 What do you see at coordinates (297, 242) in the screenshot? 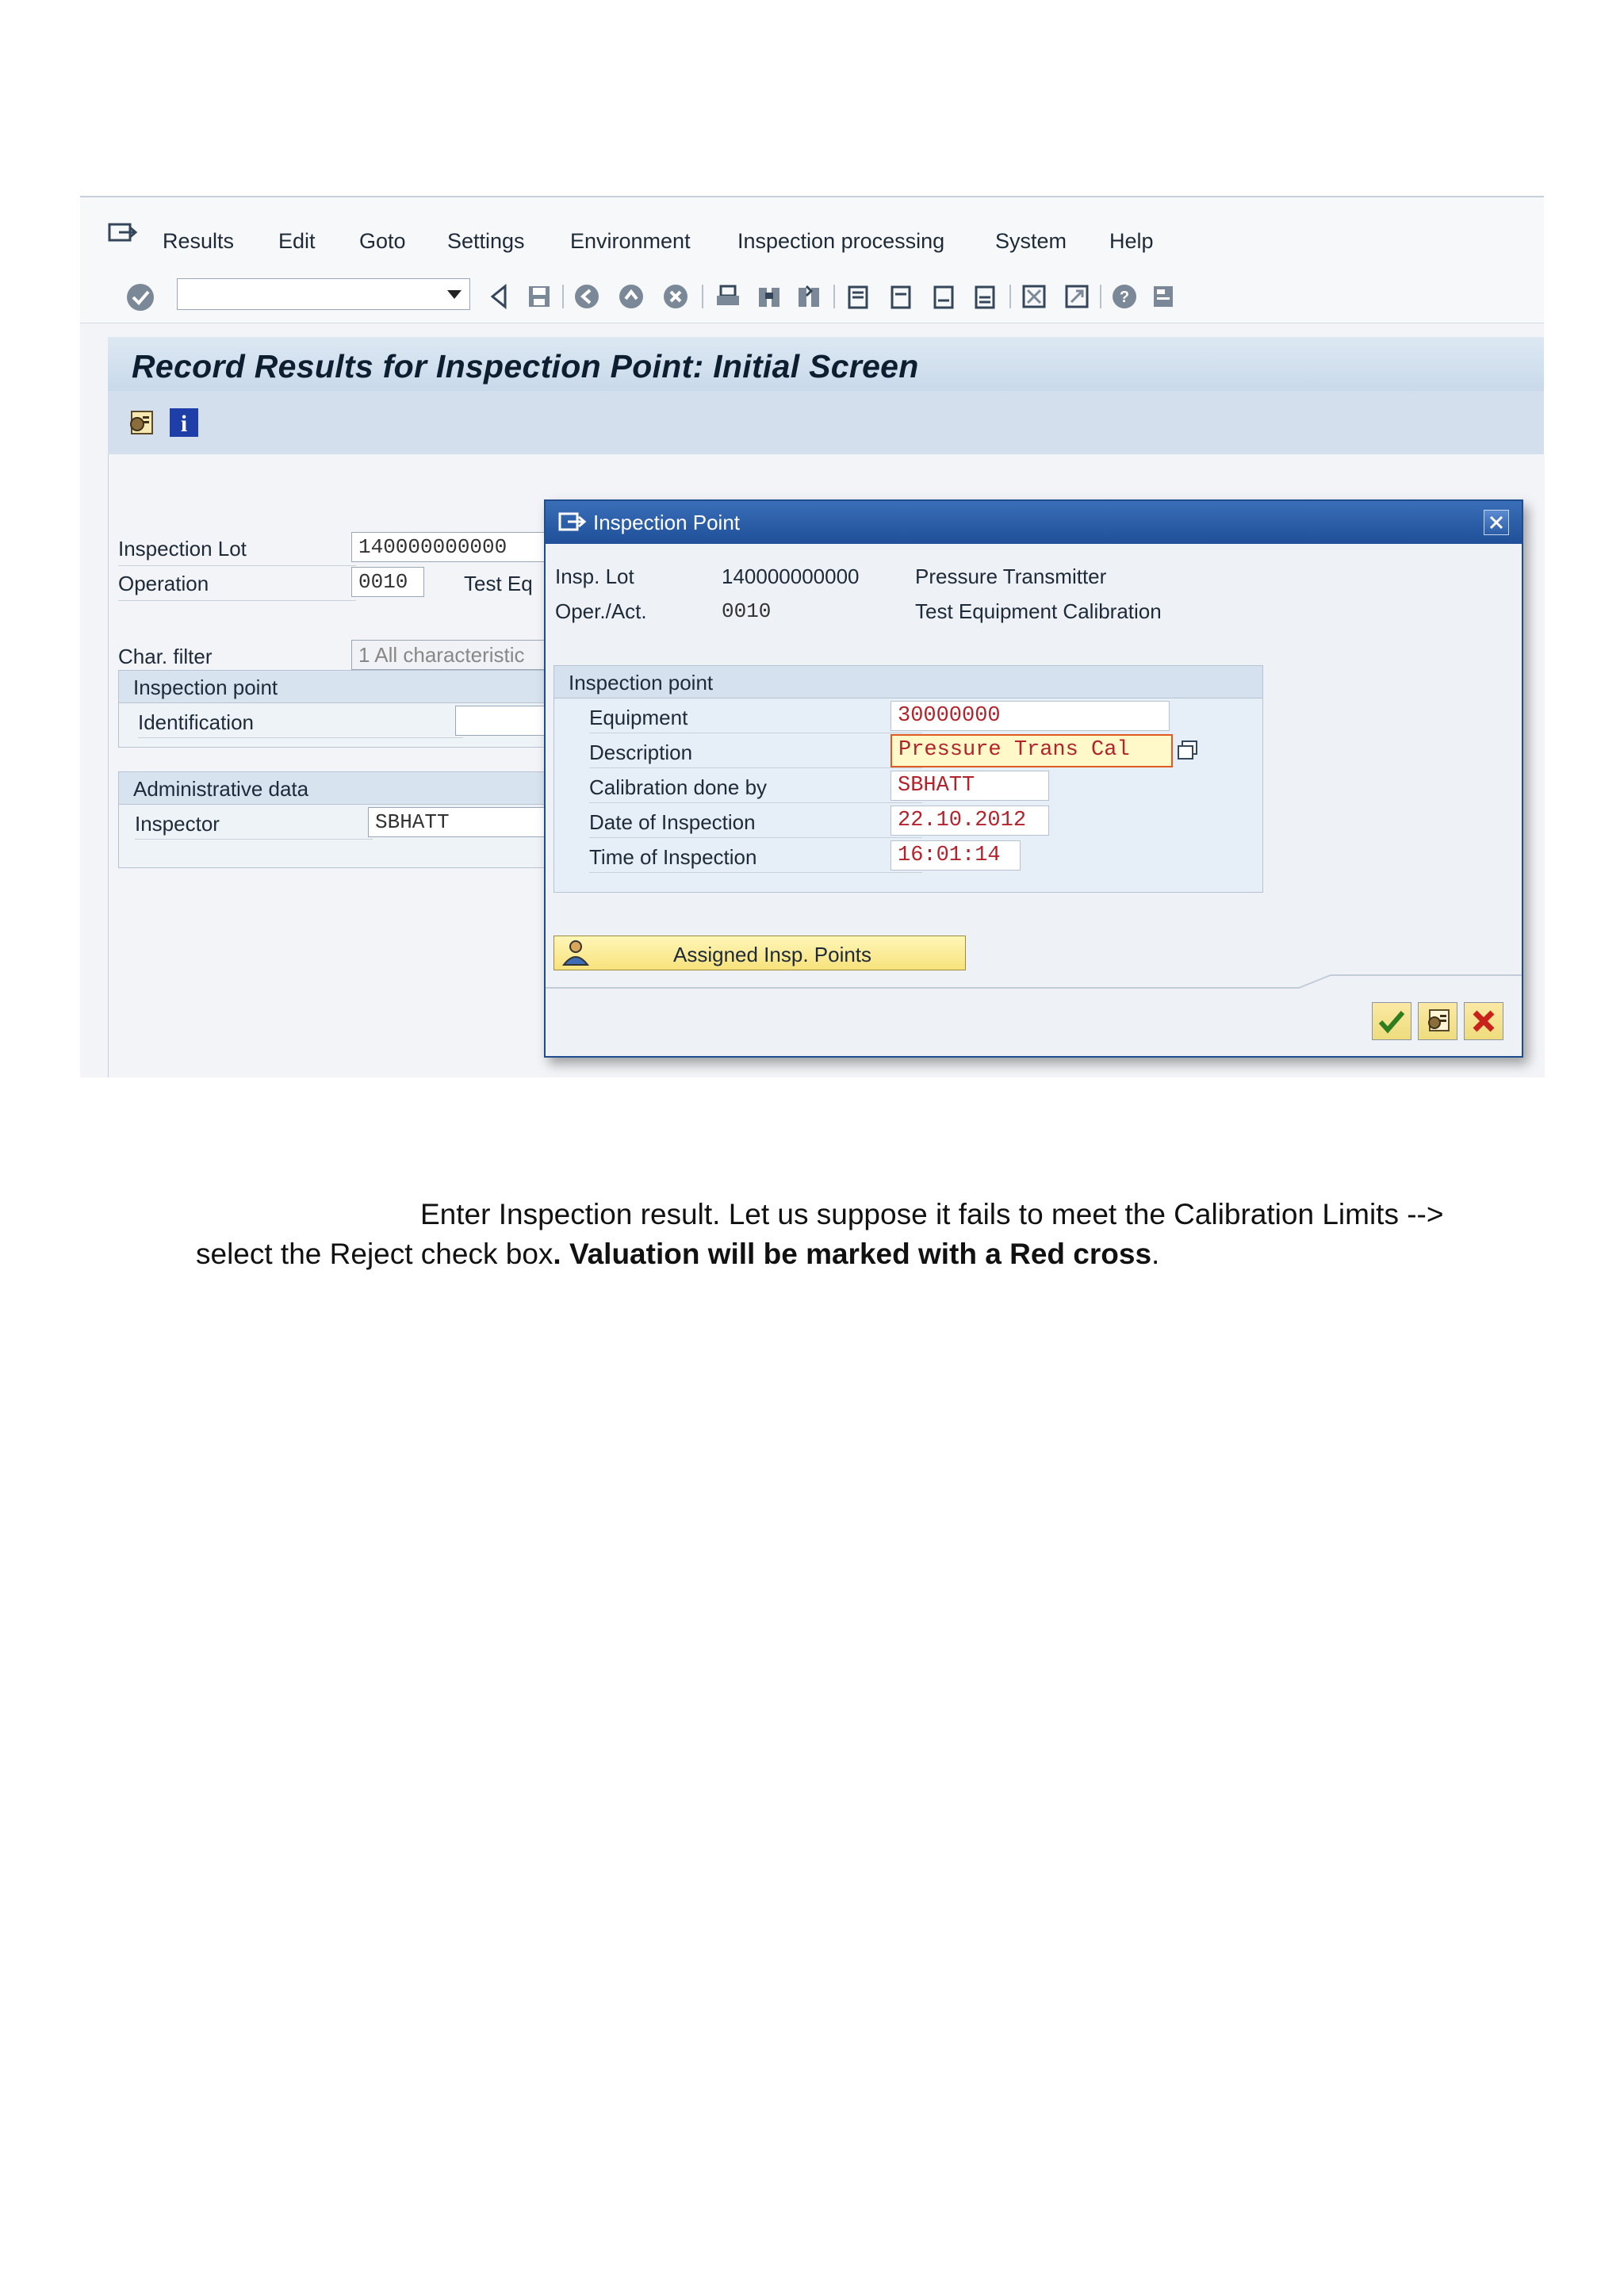
I see `menu-edit: Edit` at bounding box center [297, 242].